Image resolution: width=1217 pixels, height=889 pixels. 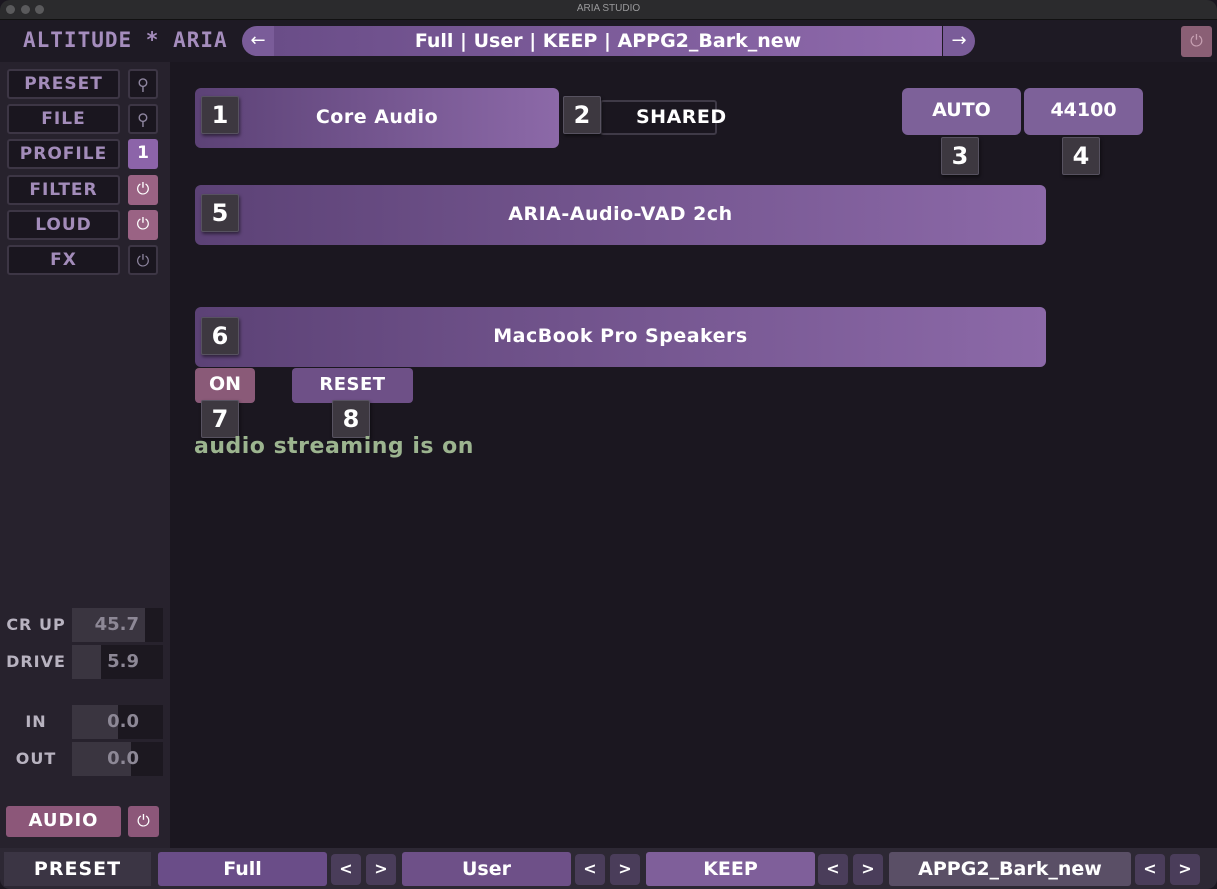 I want to click on footer-next-user-button: >, so click(x=625, y=869).